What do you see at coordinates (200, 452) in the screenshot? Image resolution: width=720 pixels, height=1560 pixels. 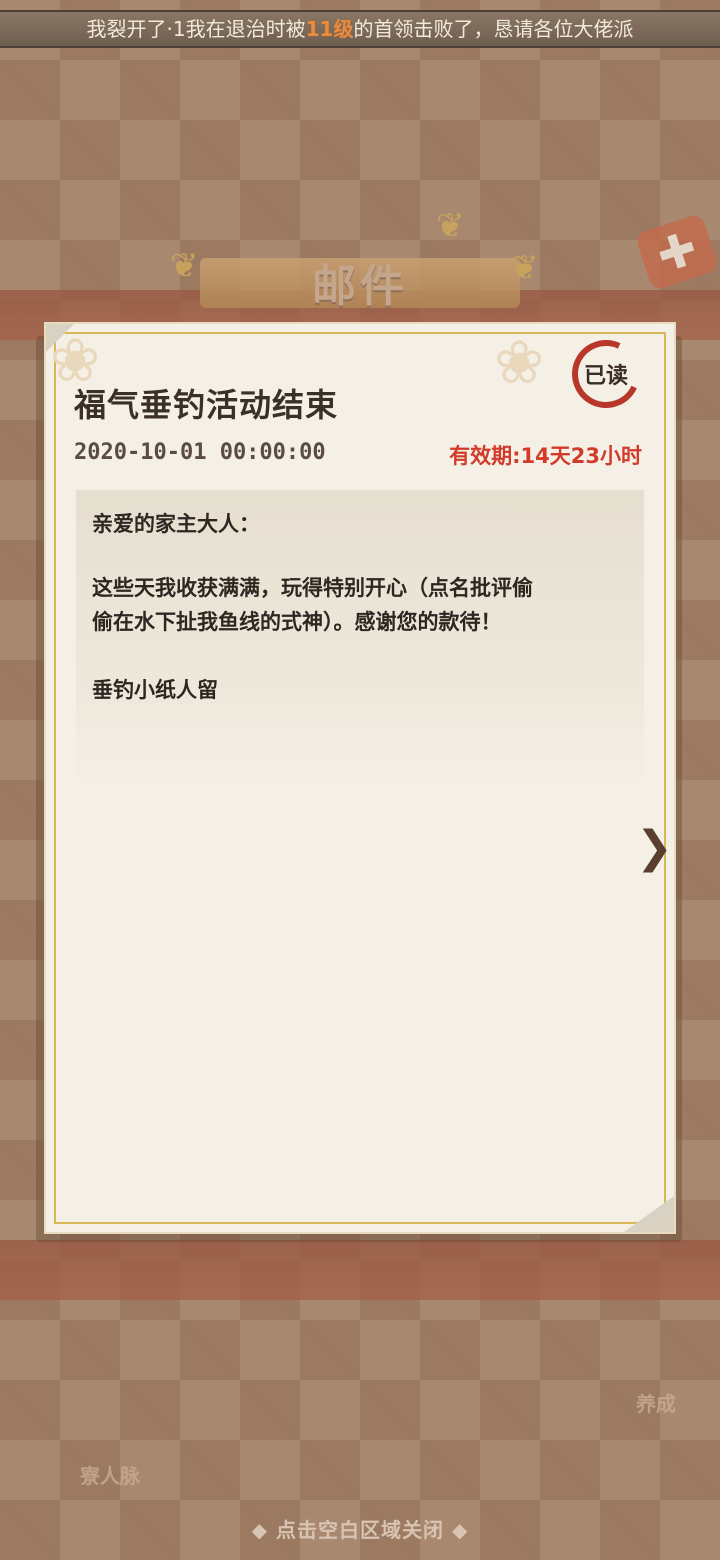 I see `mail-date: 2020-10-01 00:00:00` at bounding box center [200, 452].